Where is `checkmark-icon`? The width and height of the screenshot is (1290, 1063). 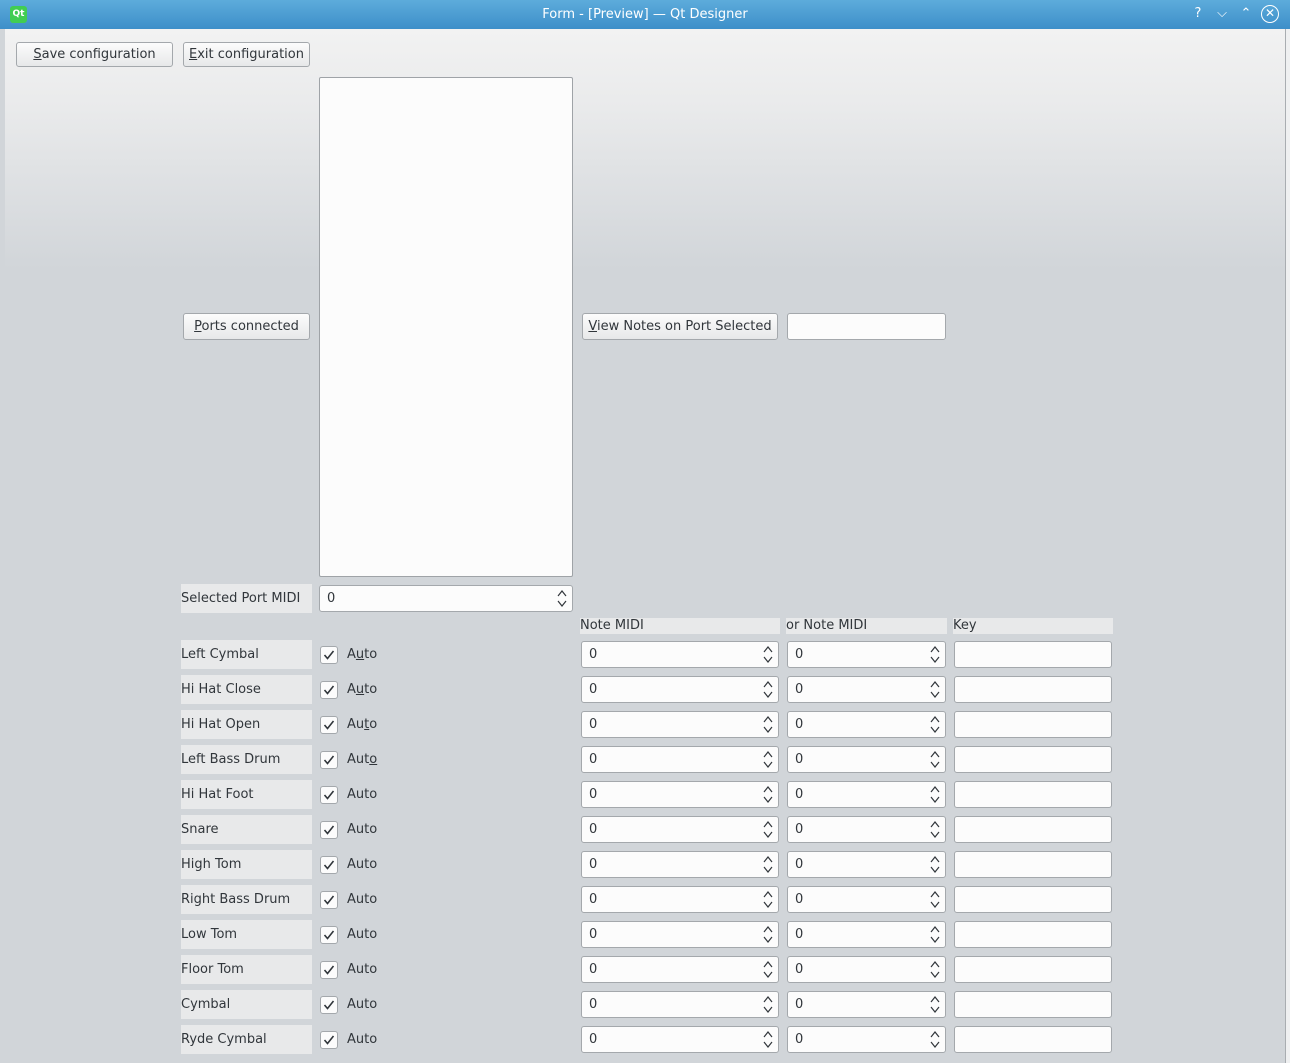
checkmark-icon is located at coordinates (329, 1005).